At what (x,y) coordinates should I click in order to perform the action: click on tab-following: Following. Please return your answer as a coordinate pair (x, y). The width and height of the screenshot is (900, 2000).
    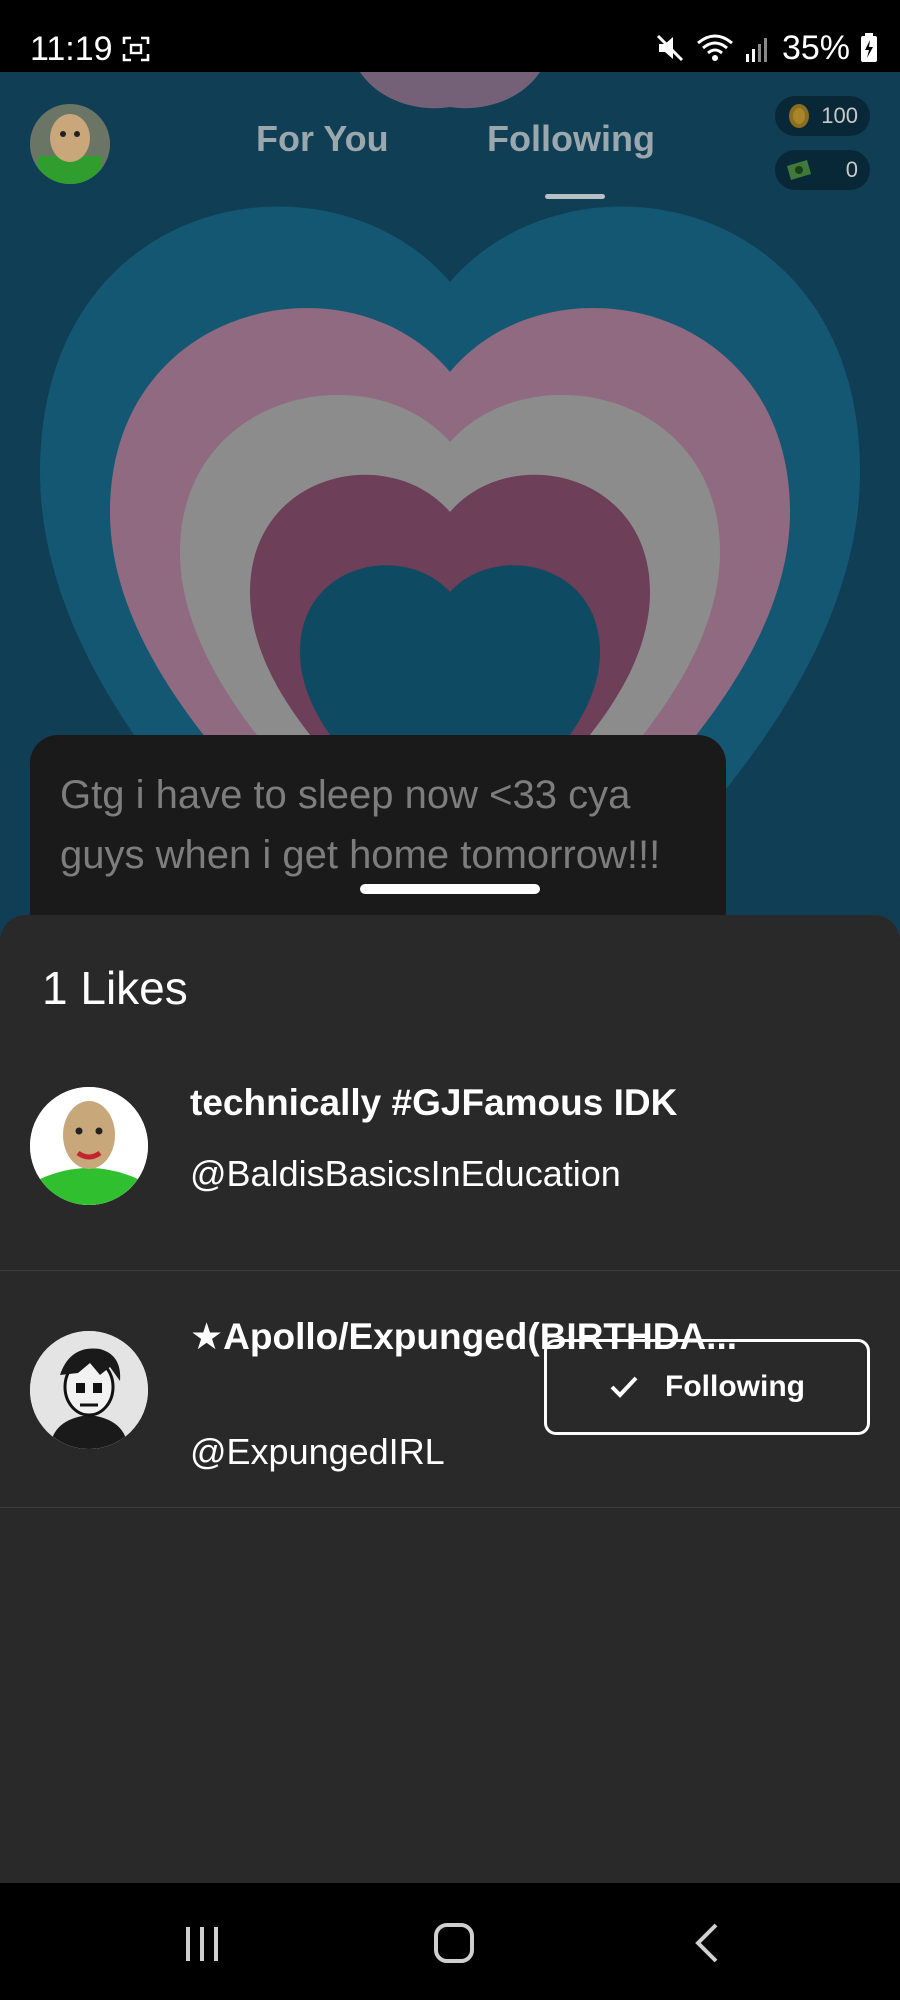
    Looking at the image, I should click on (571, 139).